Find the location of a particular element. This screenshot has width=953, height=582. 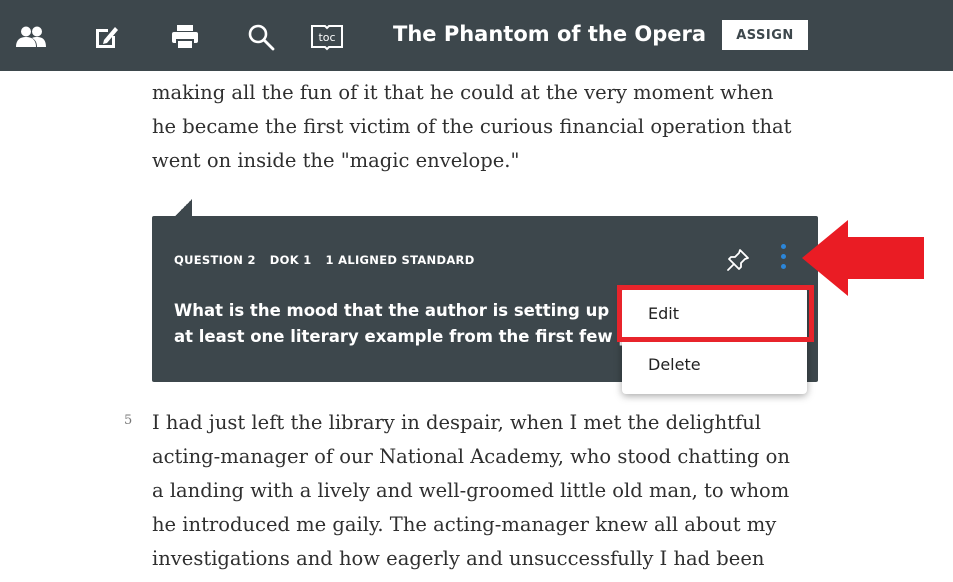

red-arrow-icon is located at coordinates (863, 258).